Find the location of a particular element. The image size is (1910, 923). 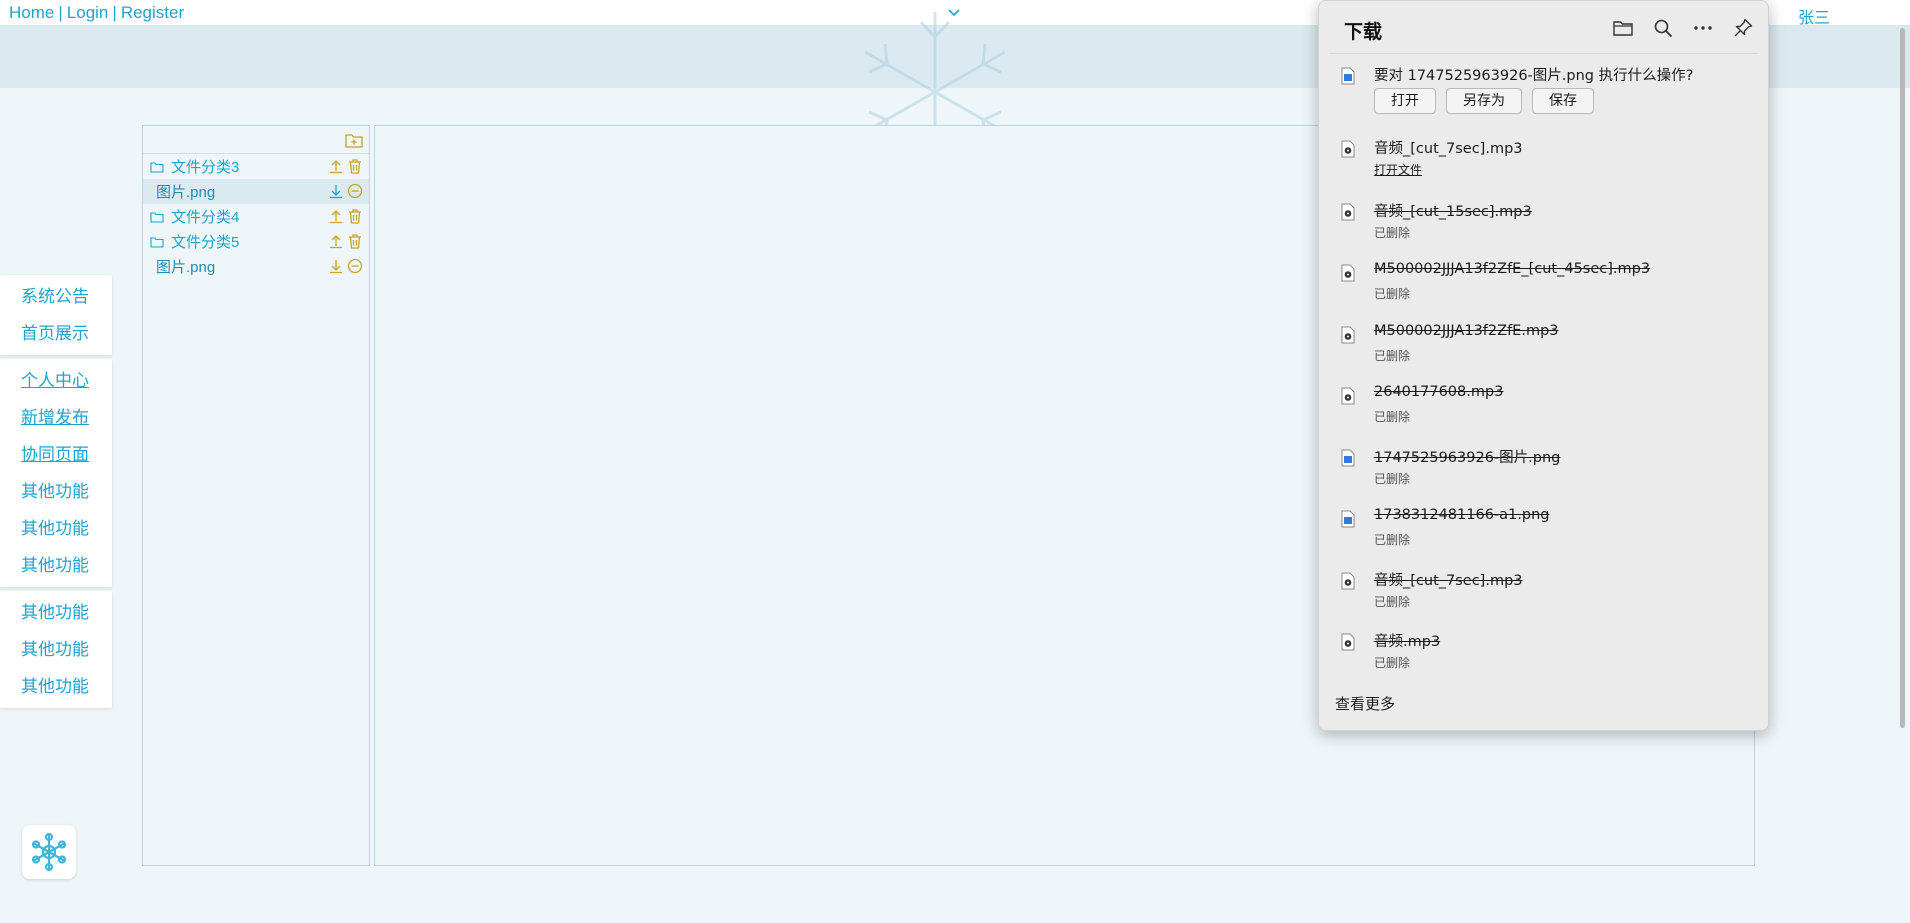

download-filename: 2640177608.mp3 is located at coordinates (1439, 392).